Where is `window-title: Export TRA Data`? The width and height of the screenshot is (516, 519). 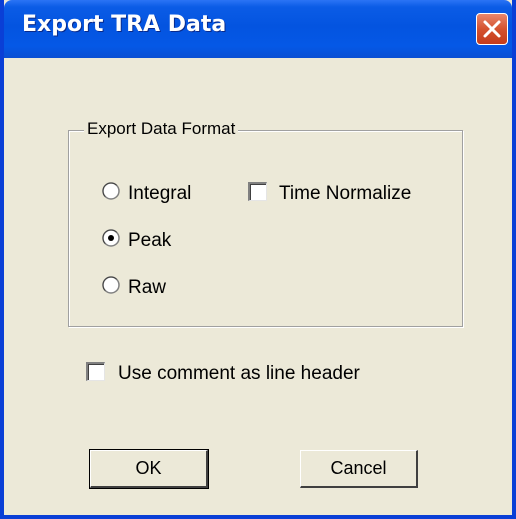
window-title: Export TRA Data is located at coordinates (124, 24).